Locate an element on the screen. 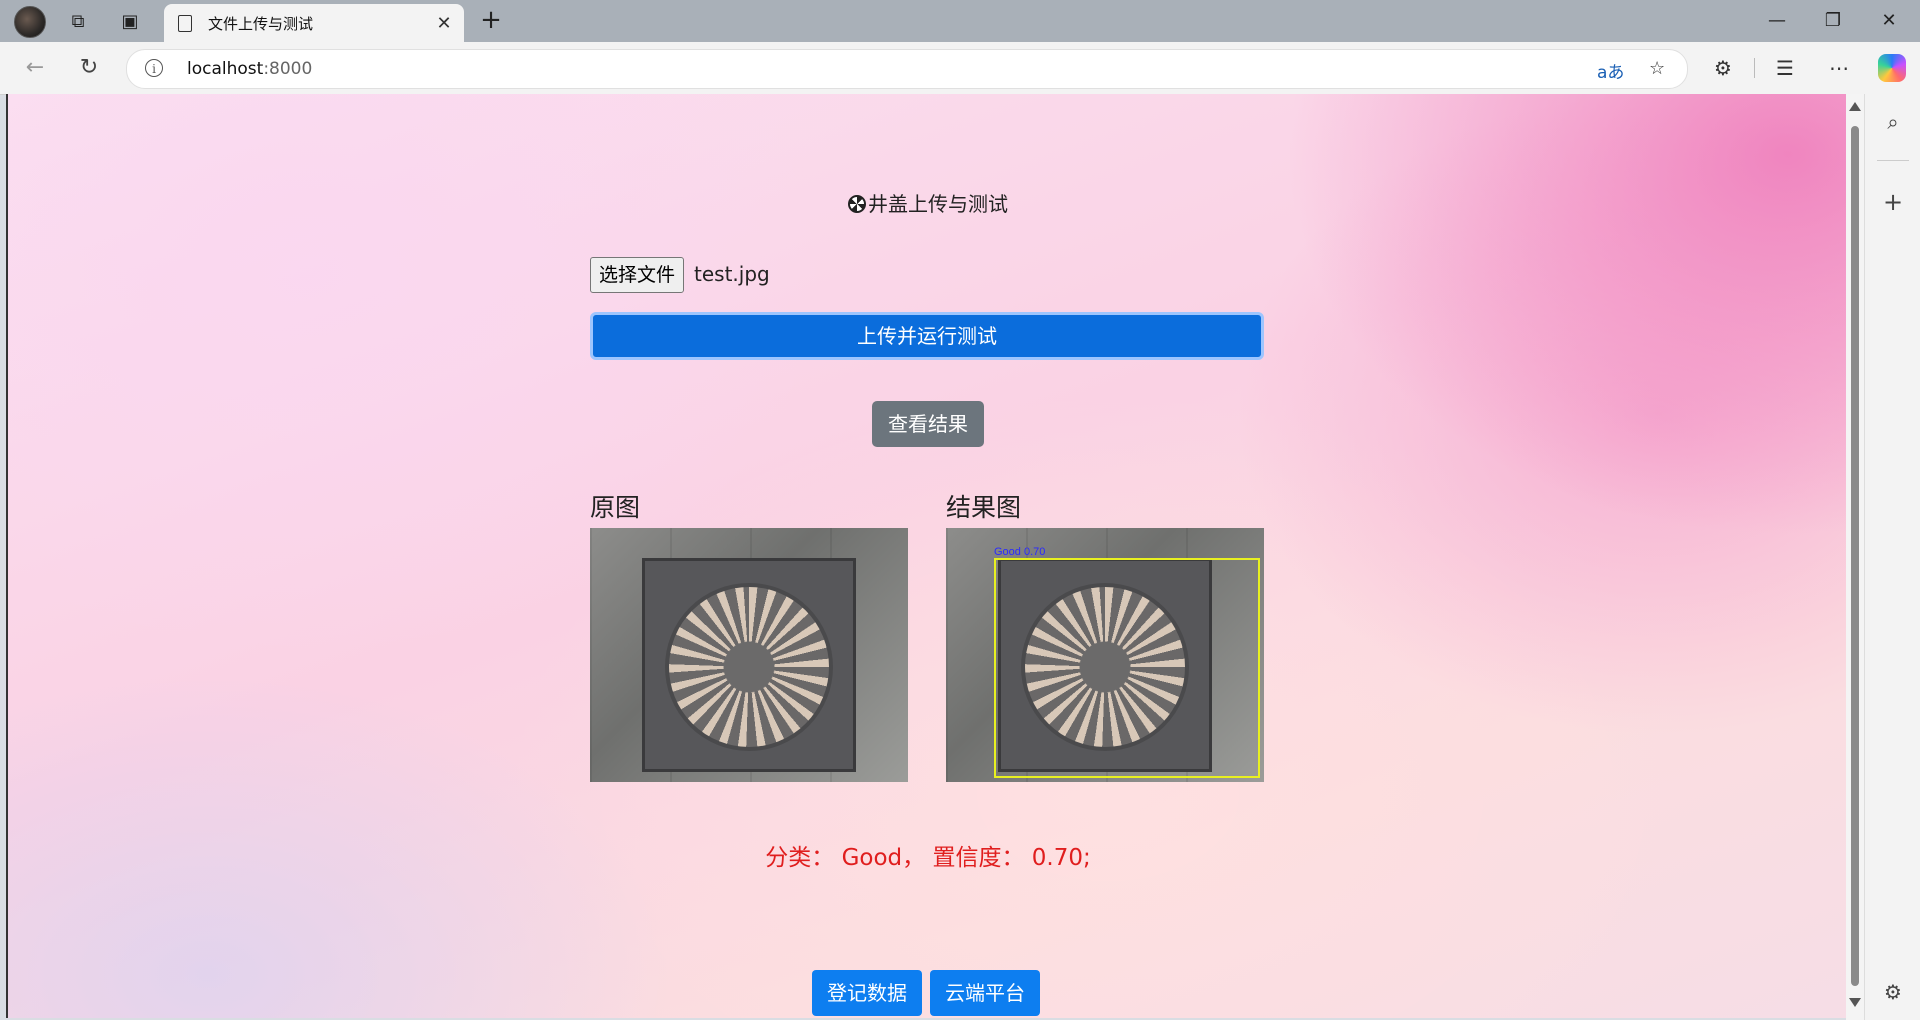 This screenshot has height=1020, width=1920. close-window-button: ✕ is located at coordinates (1889, 21).